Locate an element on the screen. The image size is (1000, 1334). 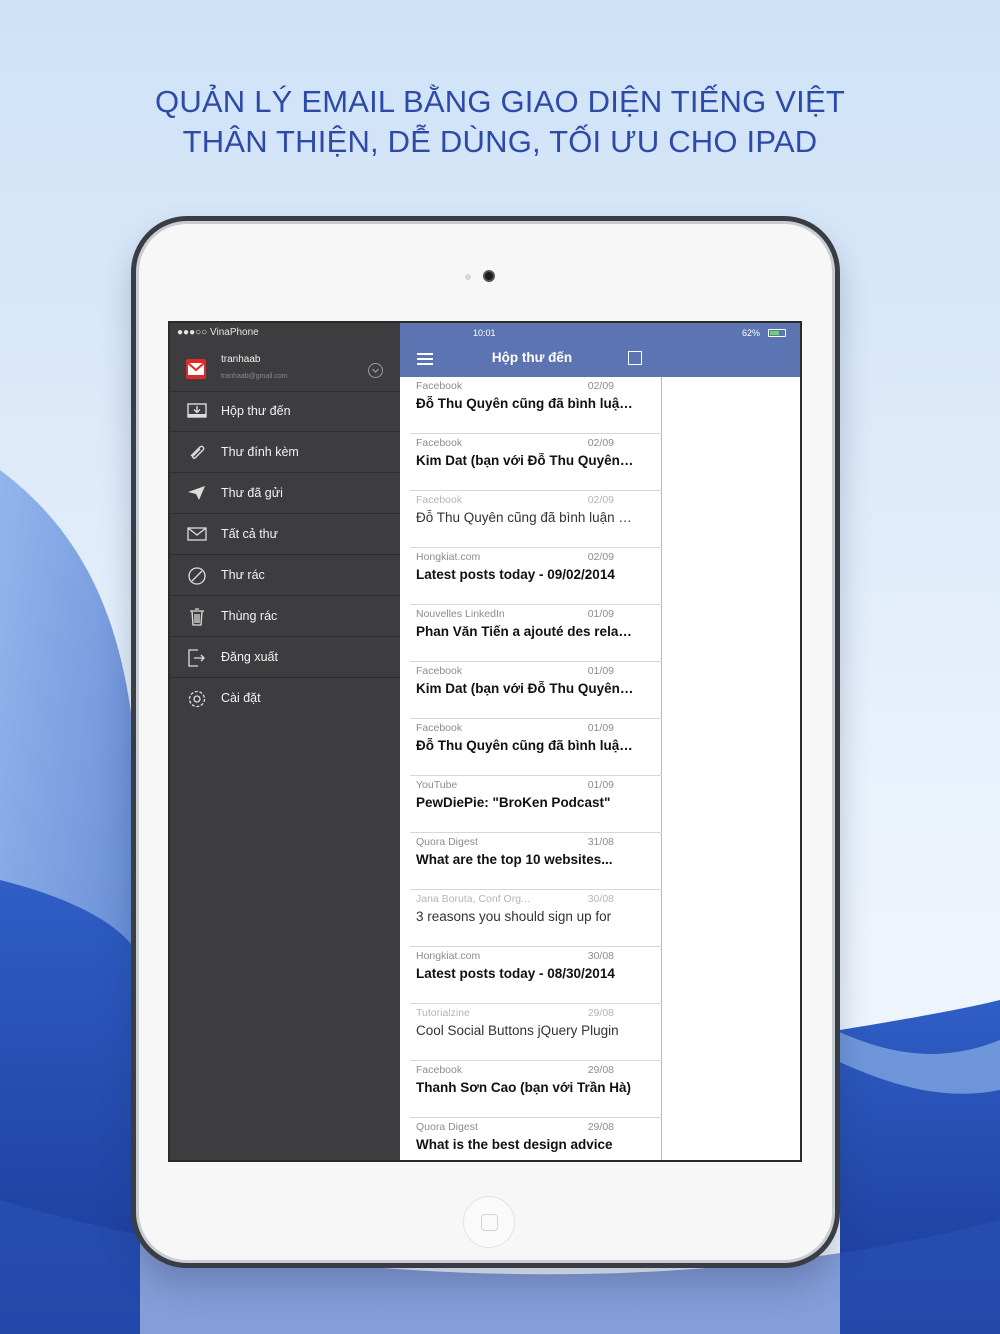
sidebar-item-label: Thư đã gửi is located at coordinates (252, 493).